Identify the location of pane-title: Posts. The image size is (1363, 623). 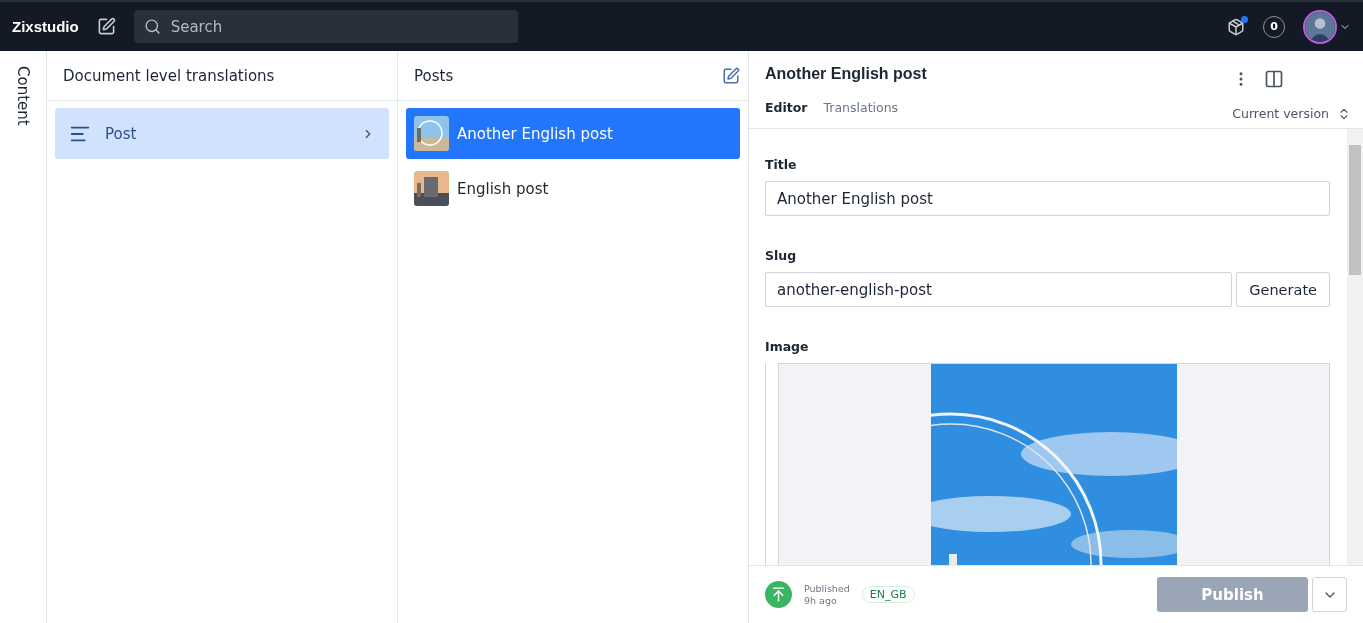
(434, 75).